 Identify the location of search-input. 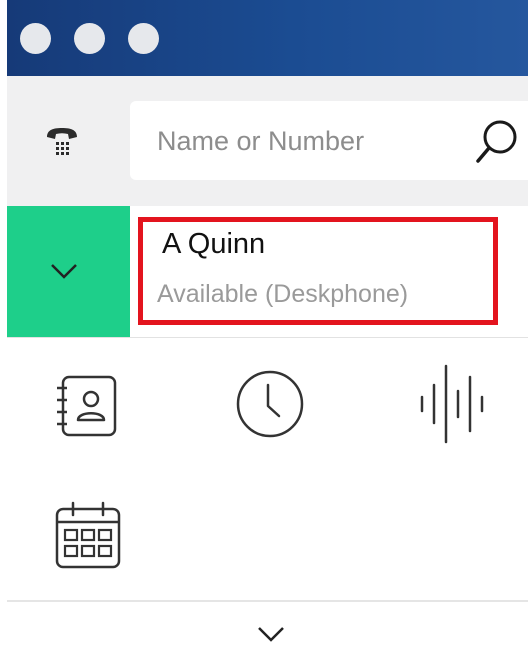
(307, 141).